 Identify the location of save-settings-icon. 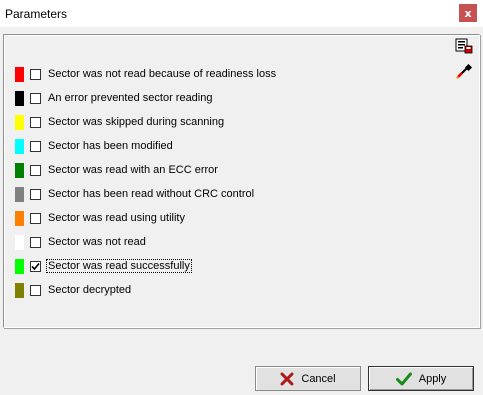
(464, 46).